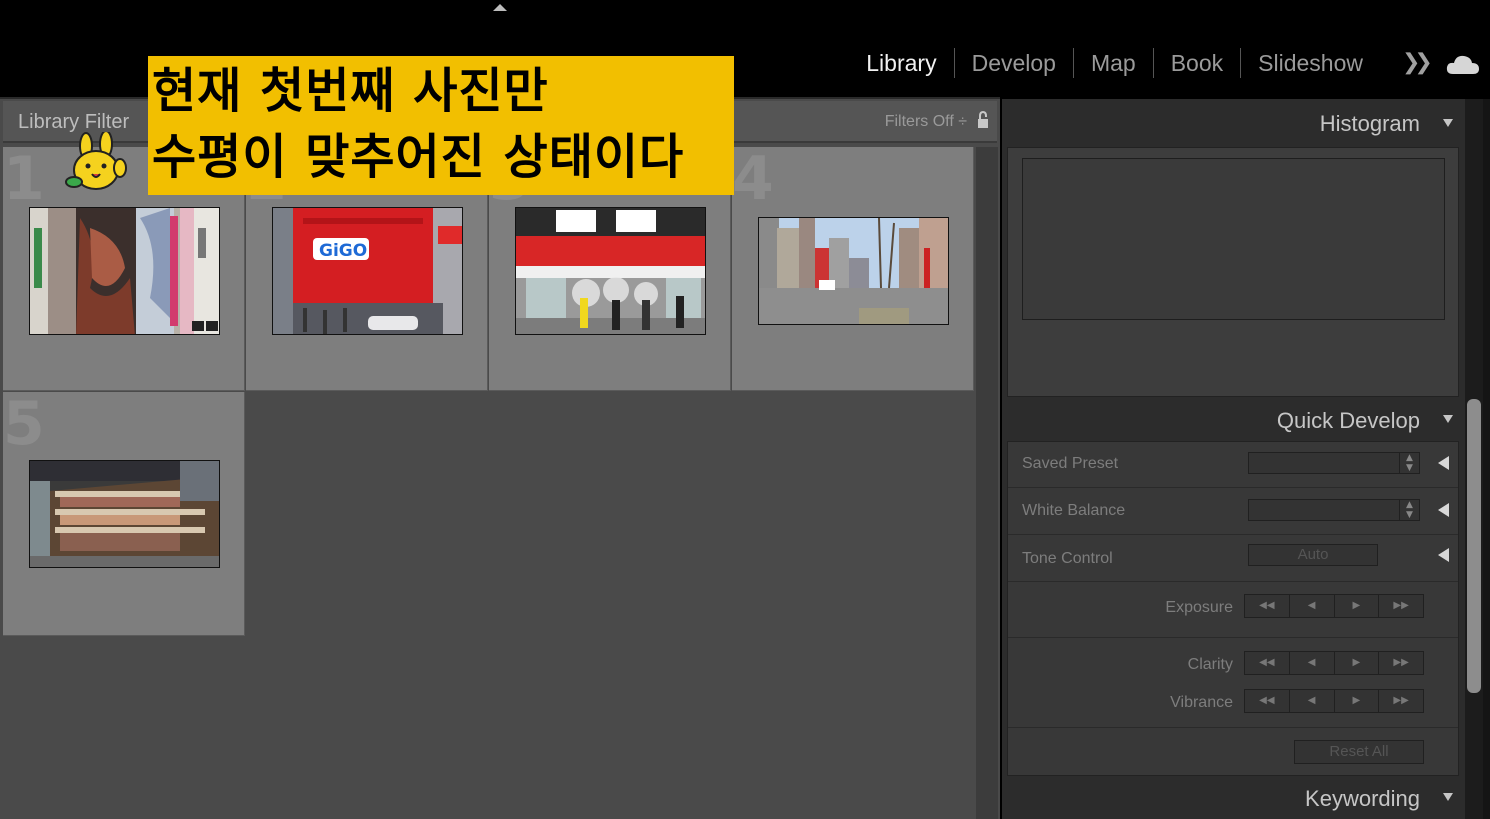  I want to click on histogram-header: Histogram, so click(1370, 124).